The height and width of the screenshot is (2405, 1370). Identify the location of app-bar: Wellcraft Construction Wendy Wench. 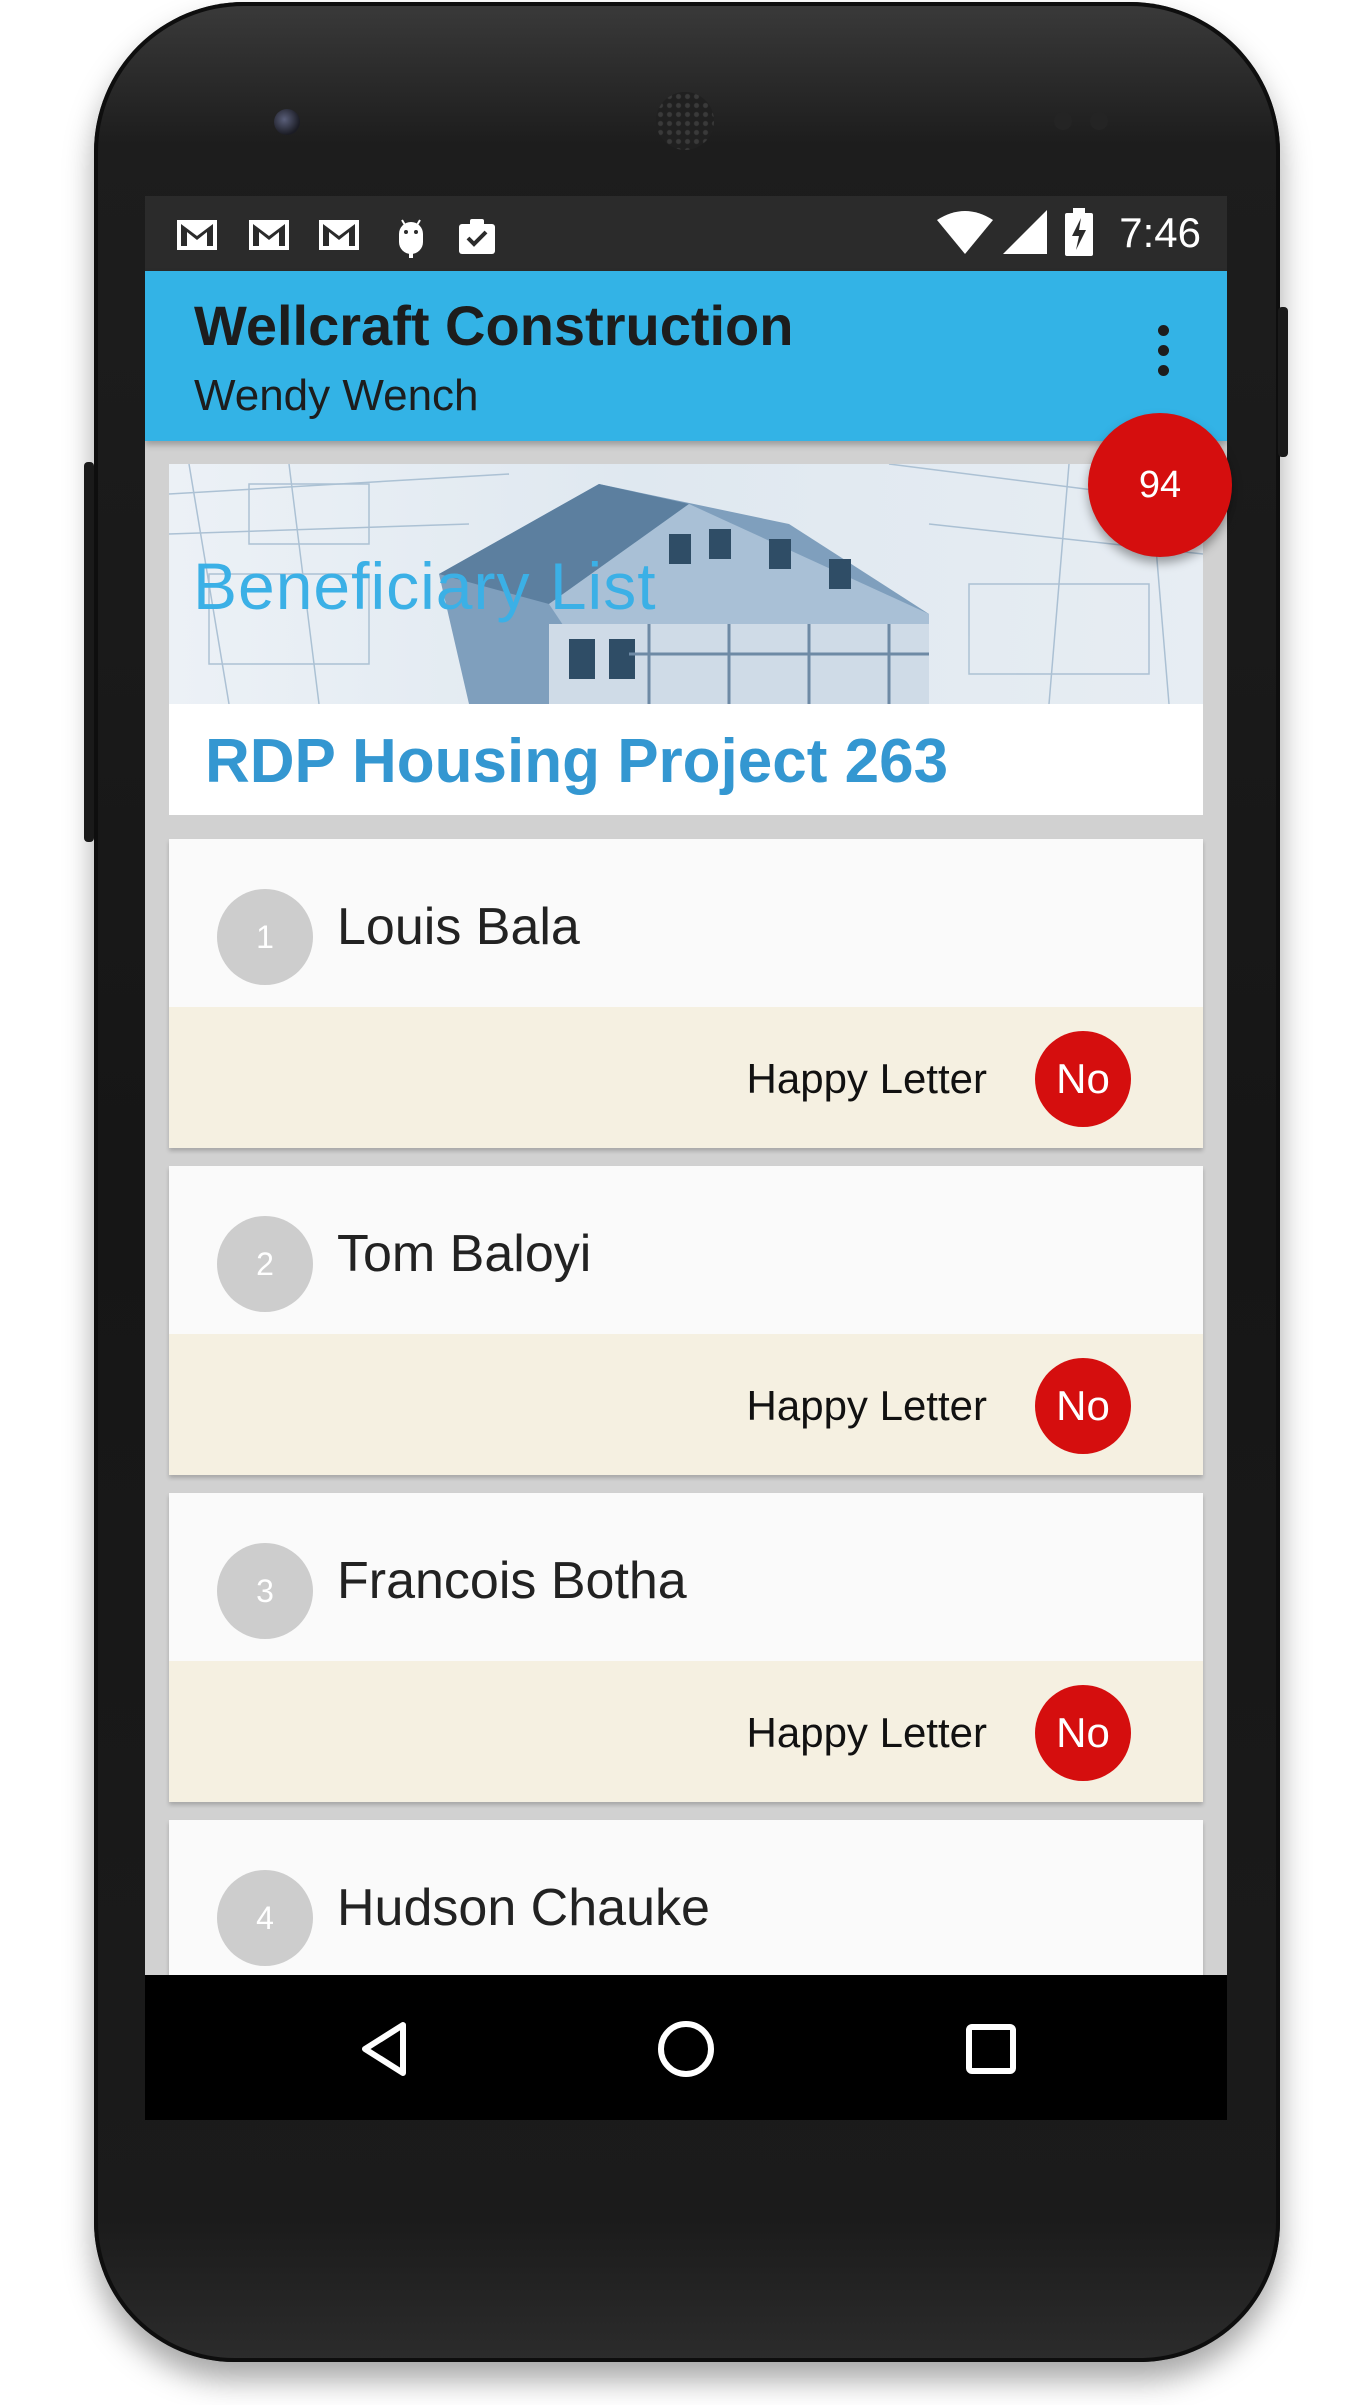
(686, 356).